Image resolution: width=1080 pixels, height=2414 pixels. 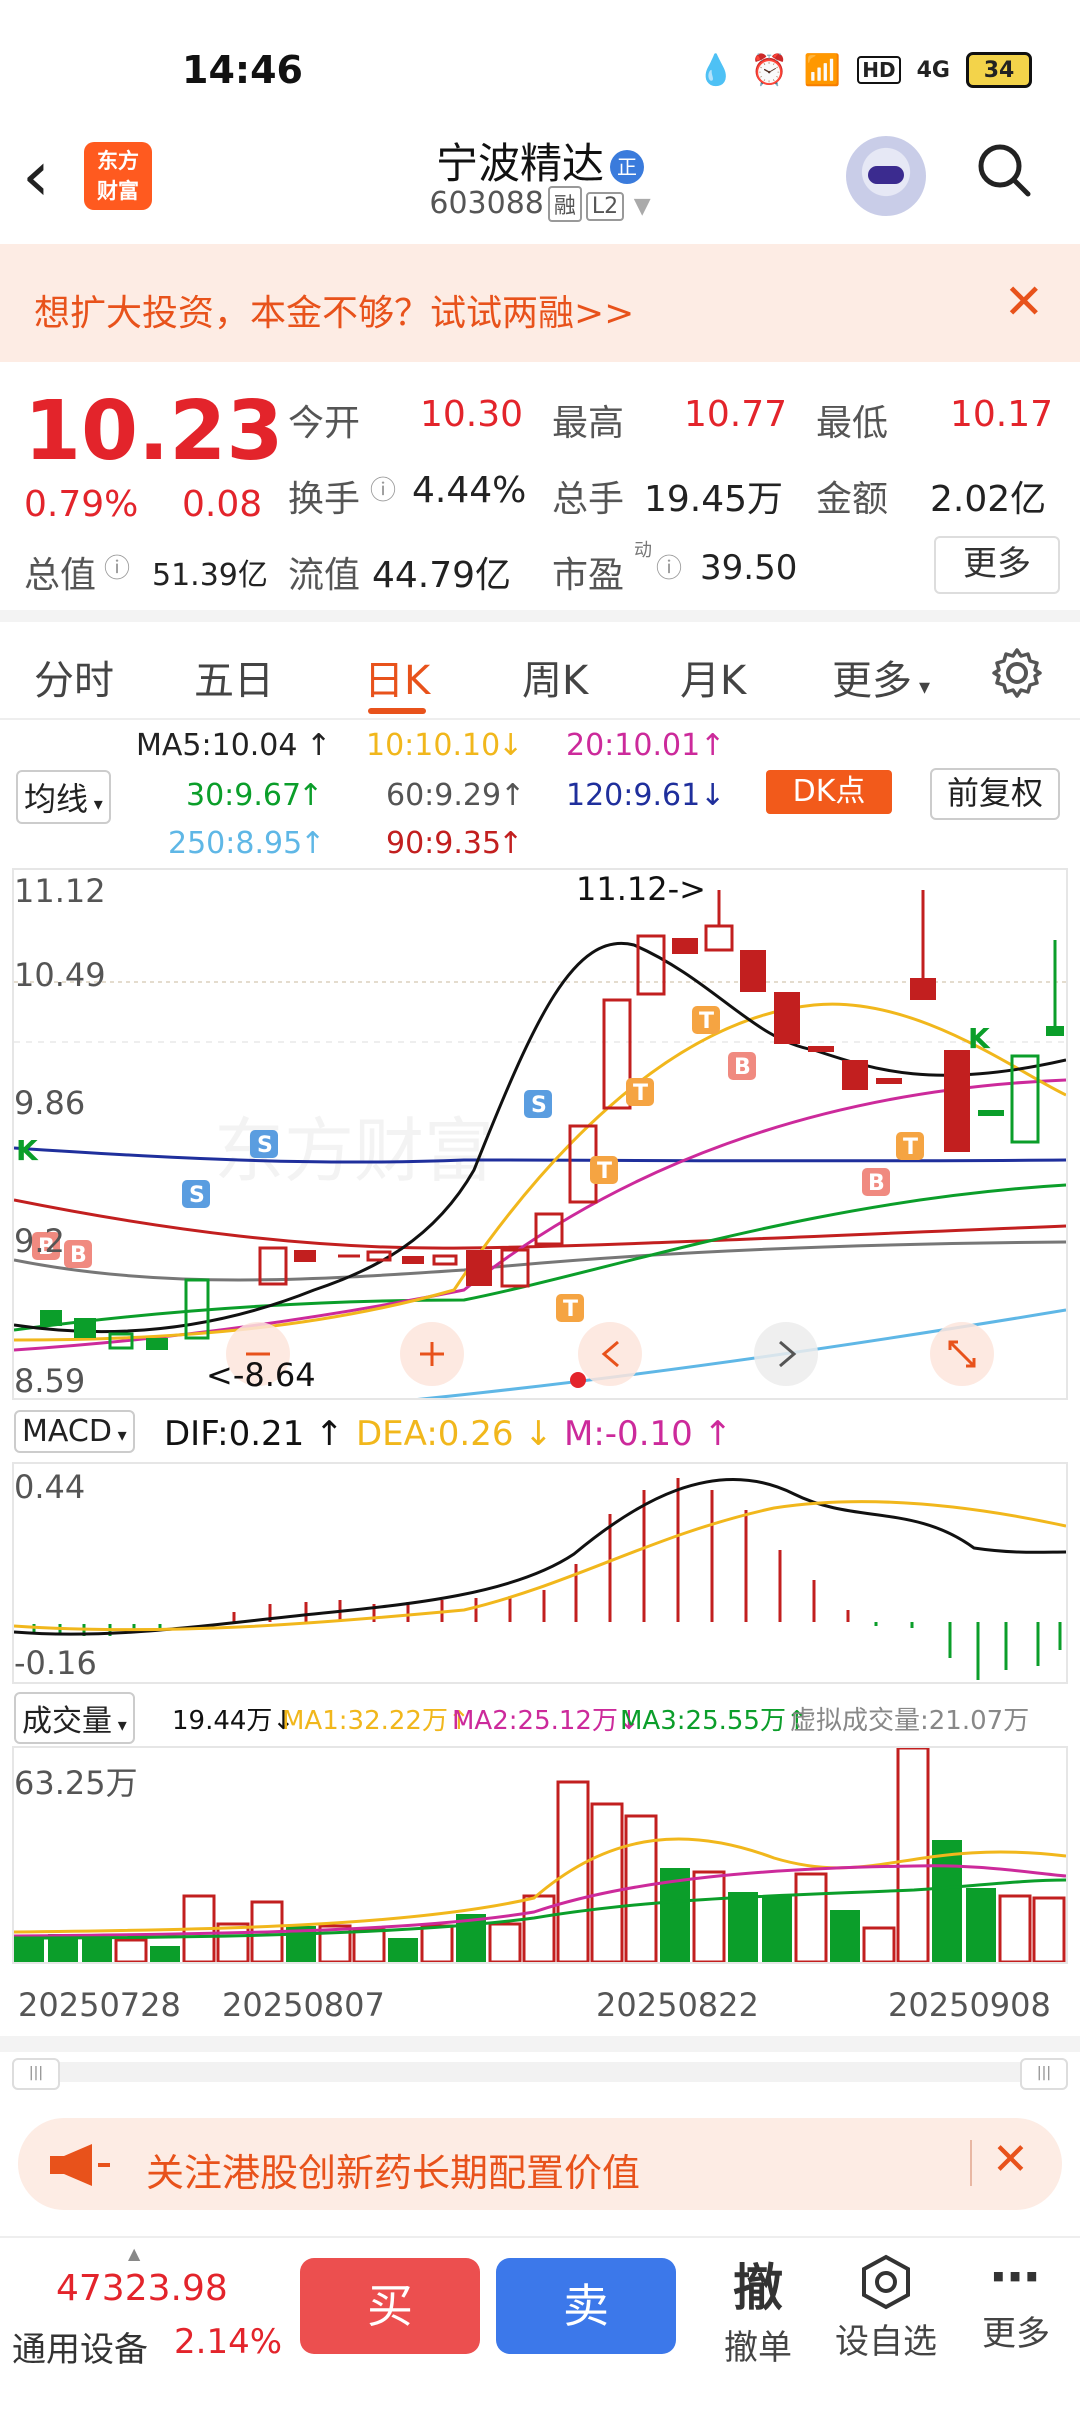 What do you see at coordinates (633, 795) in the screenshot?
I see `ma120-value: 120:9.61` at bounding box center [633, 795].